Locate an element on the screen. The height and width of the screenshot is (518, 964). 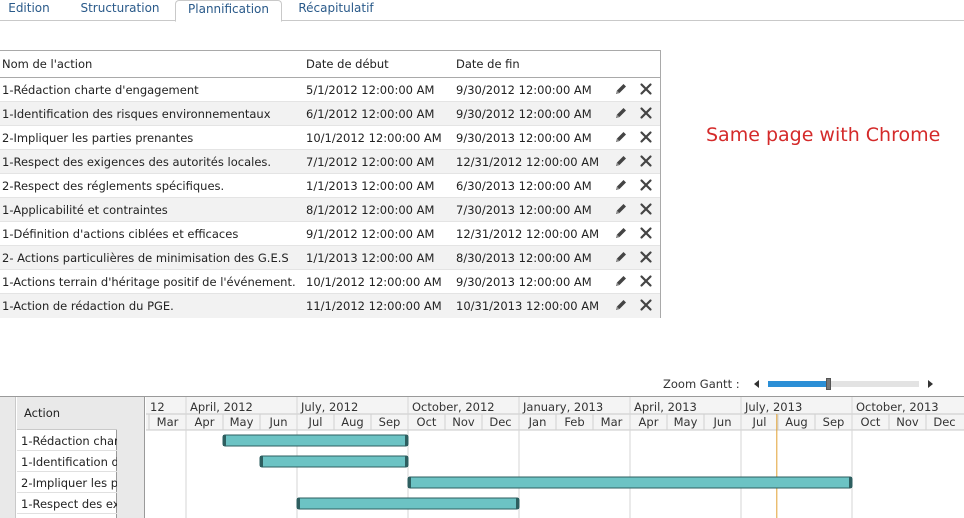
zoom-left-icon is located at coordinates (757, 384).